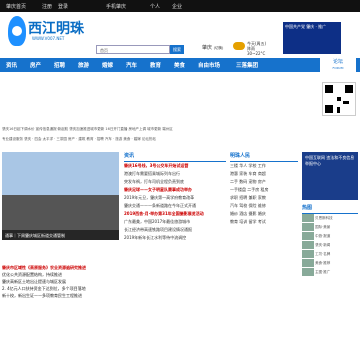  What do you see at coordinates (133, 49) in the screenshot?
I see `search-input: 首页` at bounding box center [133, 49].